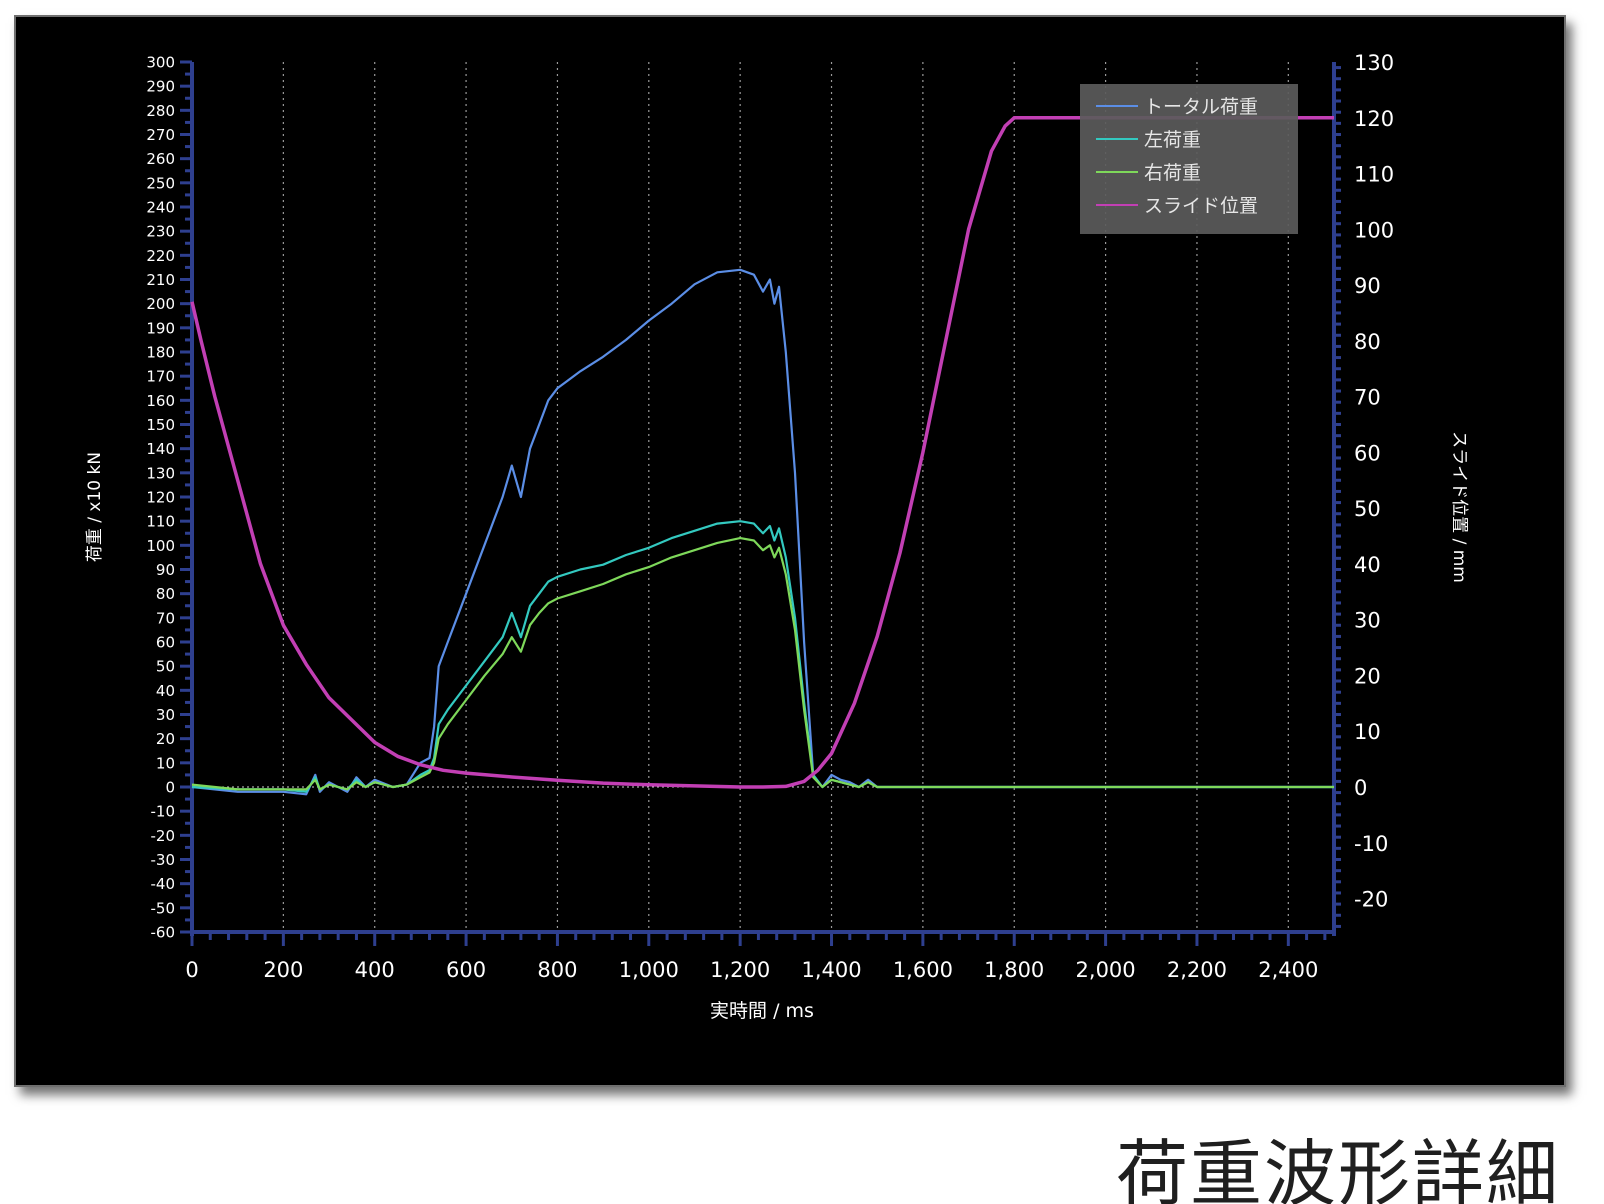 Image resolution: width=1604 pixels, height=1204 pixels. Describe the element at coordinates (163, 884) in the screenshot. I see `left-y-tick-label: -40` at that location.